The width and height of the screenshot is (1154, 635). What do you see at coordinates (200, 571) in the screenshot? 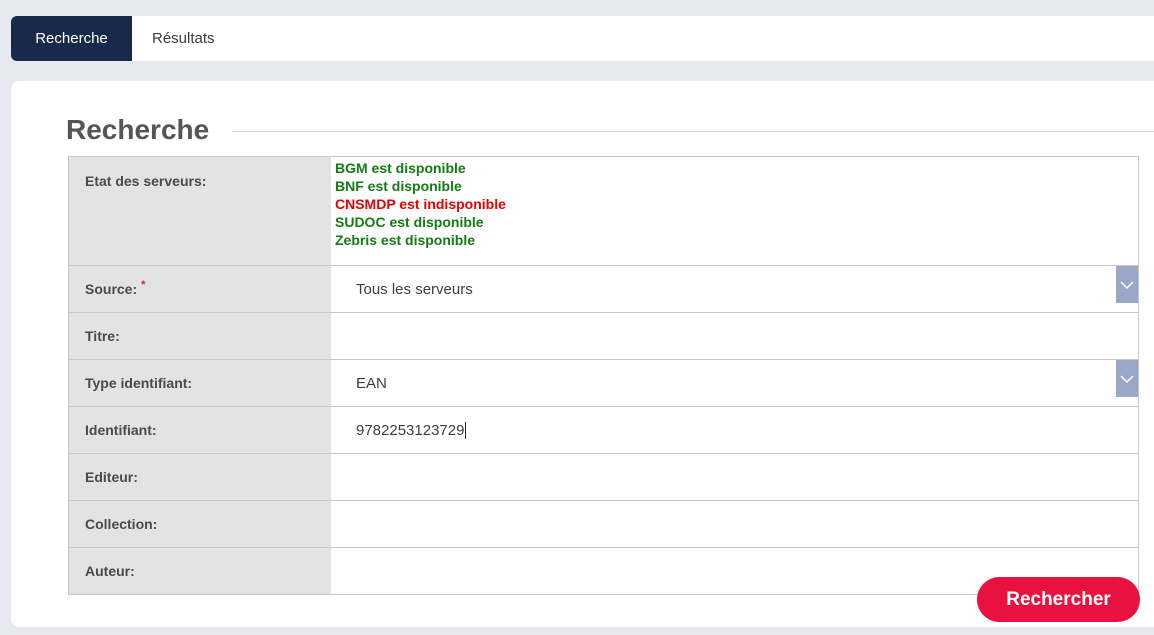
I see `auteur-label: Auteur:` at bounding box center [200, 571].